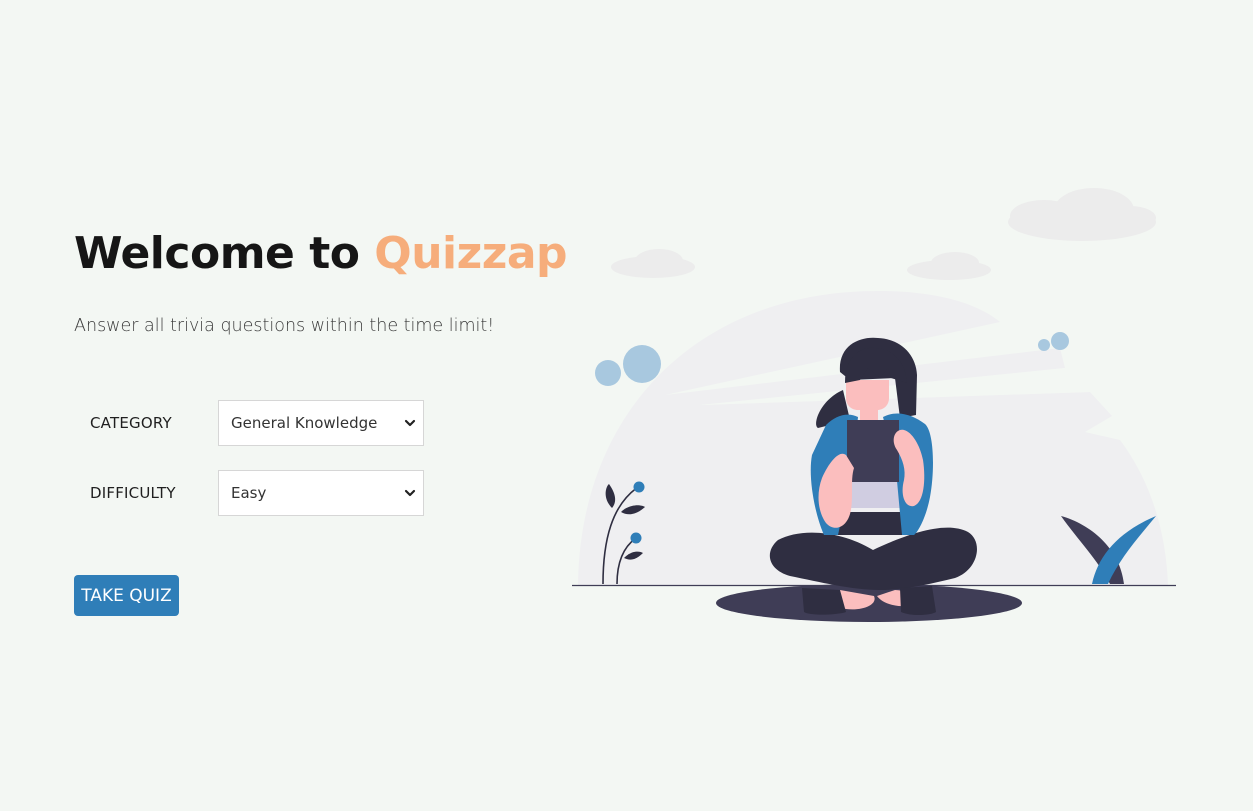 The height and width of the screenshot is (811, 1253). I want to click on title-prefix: Welcome to, so click(224, 253).